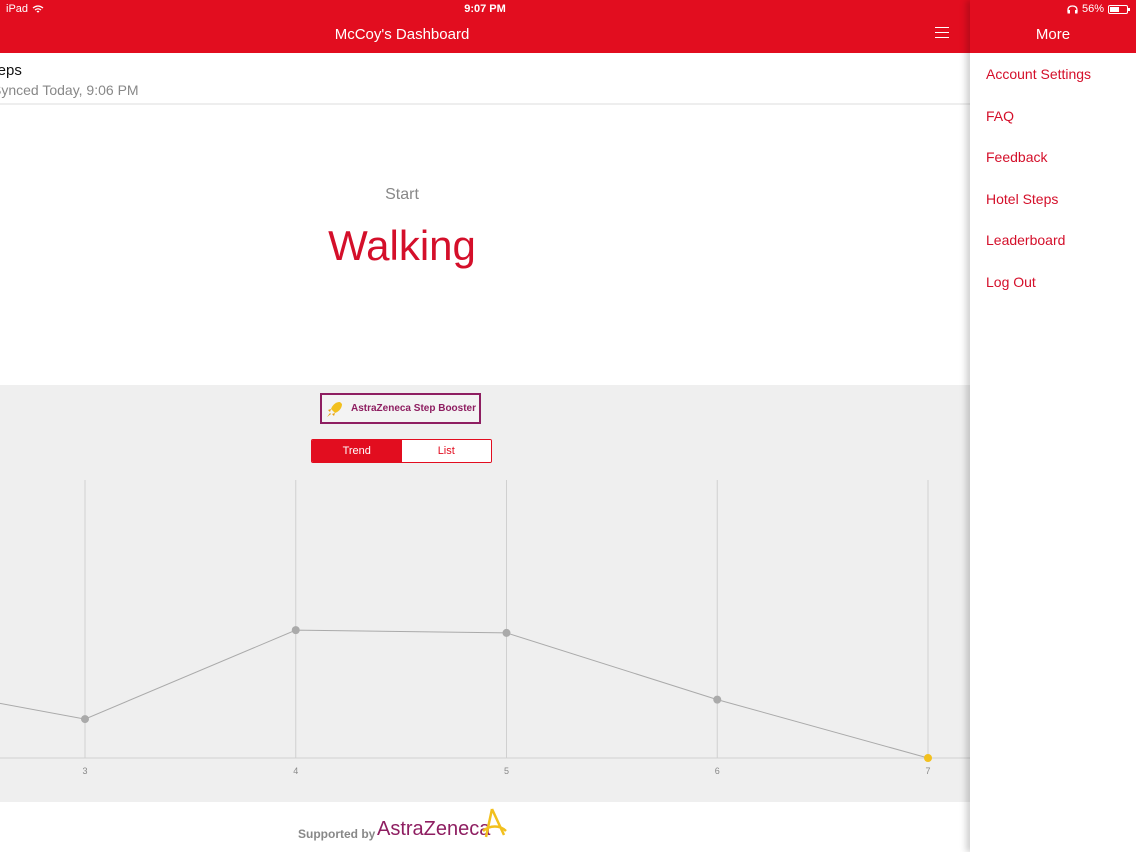 The height and width of the screenshot is (852, 1136). What do you see at coordinates (1053, 34) in the screenshot?
I see `side-menu-title: More` at bounding box center [1053, 34].